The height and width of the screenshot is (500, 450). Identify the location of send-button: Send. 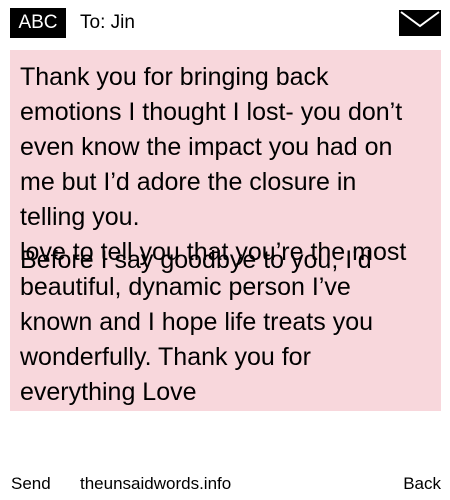
(31, 484).